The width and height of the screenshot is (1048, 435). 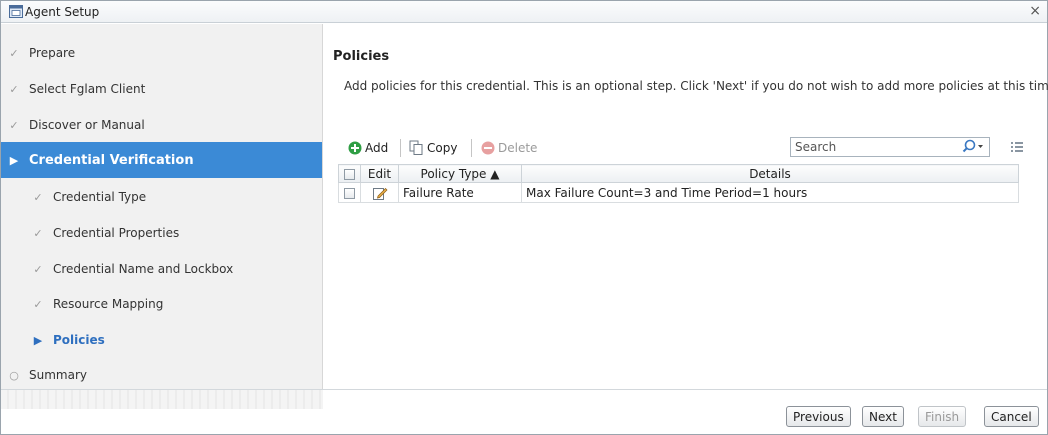 What do you see at coordinates (1017, 147) in the screenshot?
I see `column-options-icon` at bounding box center [1017, 147].